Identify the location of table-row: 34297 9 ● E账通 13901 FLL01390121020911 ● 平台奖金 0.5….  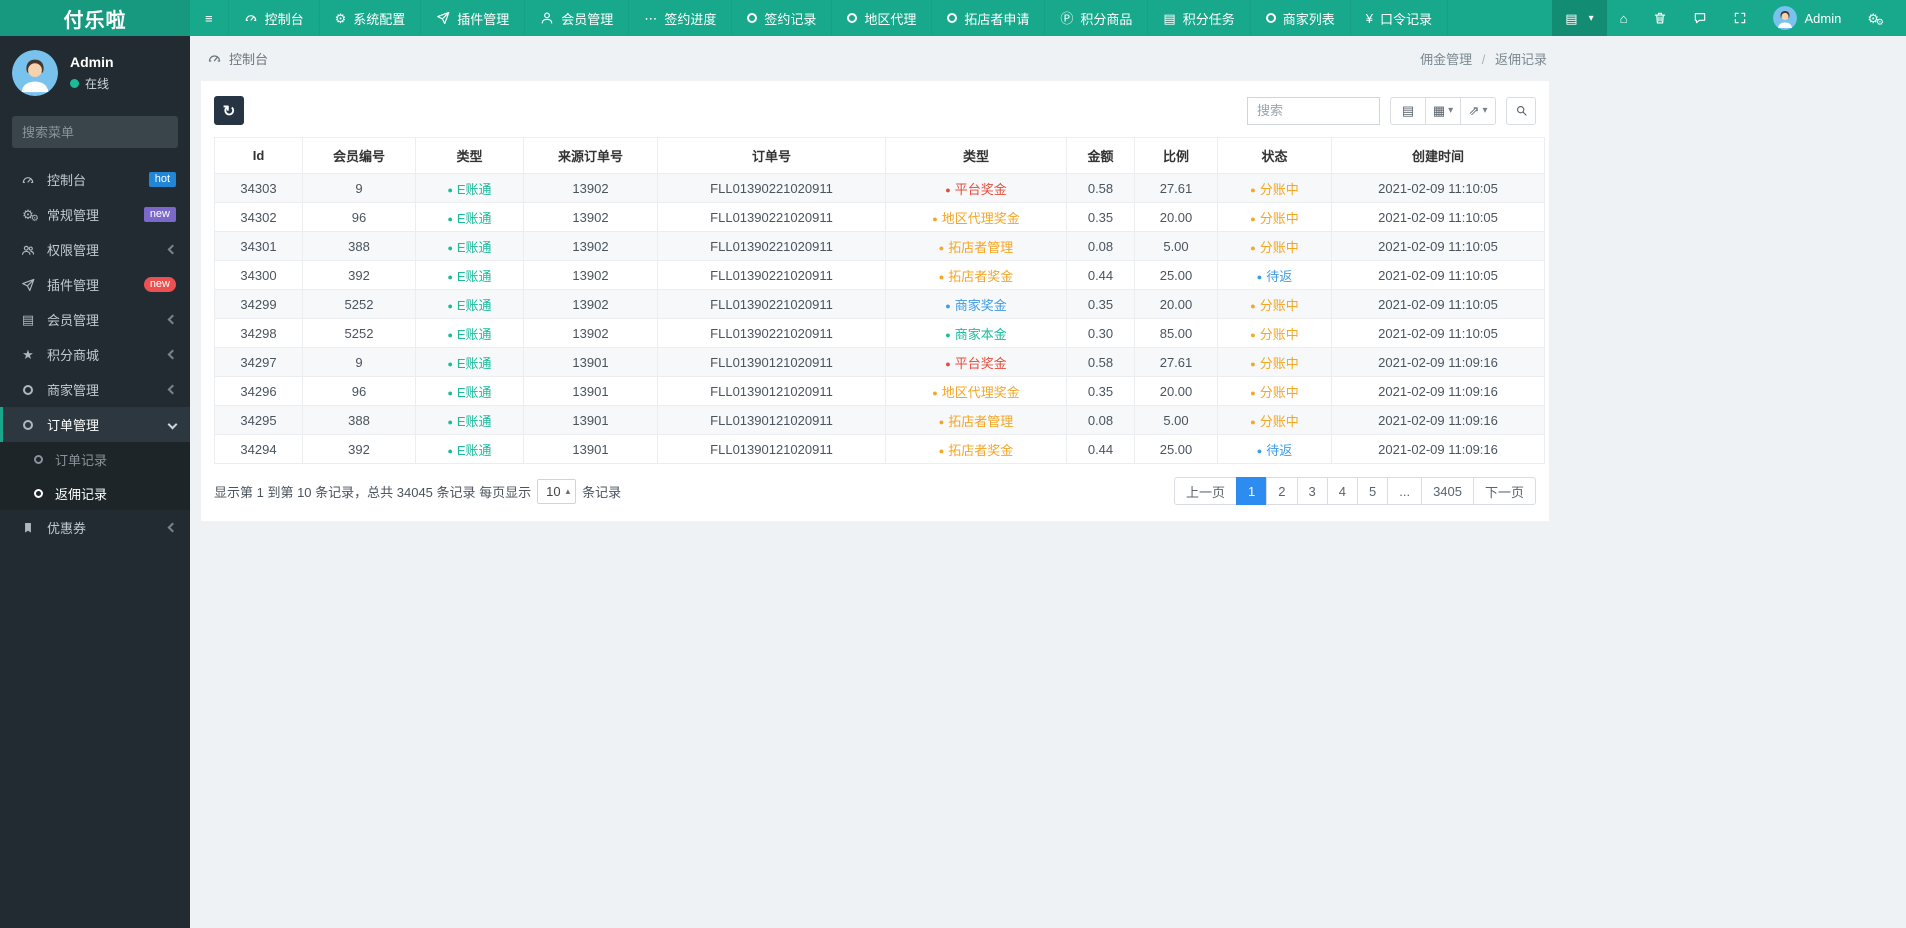
(879, 362).